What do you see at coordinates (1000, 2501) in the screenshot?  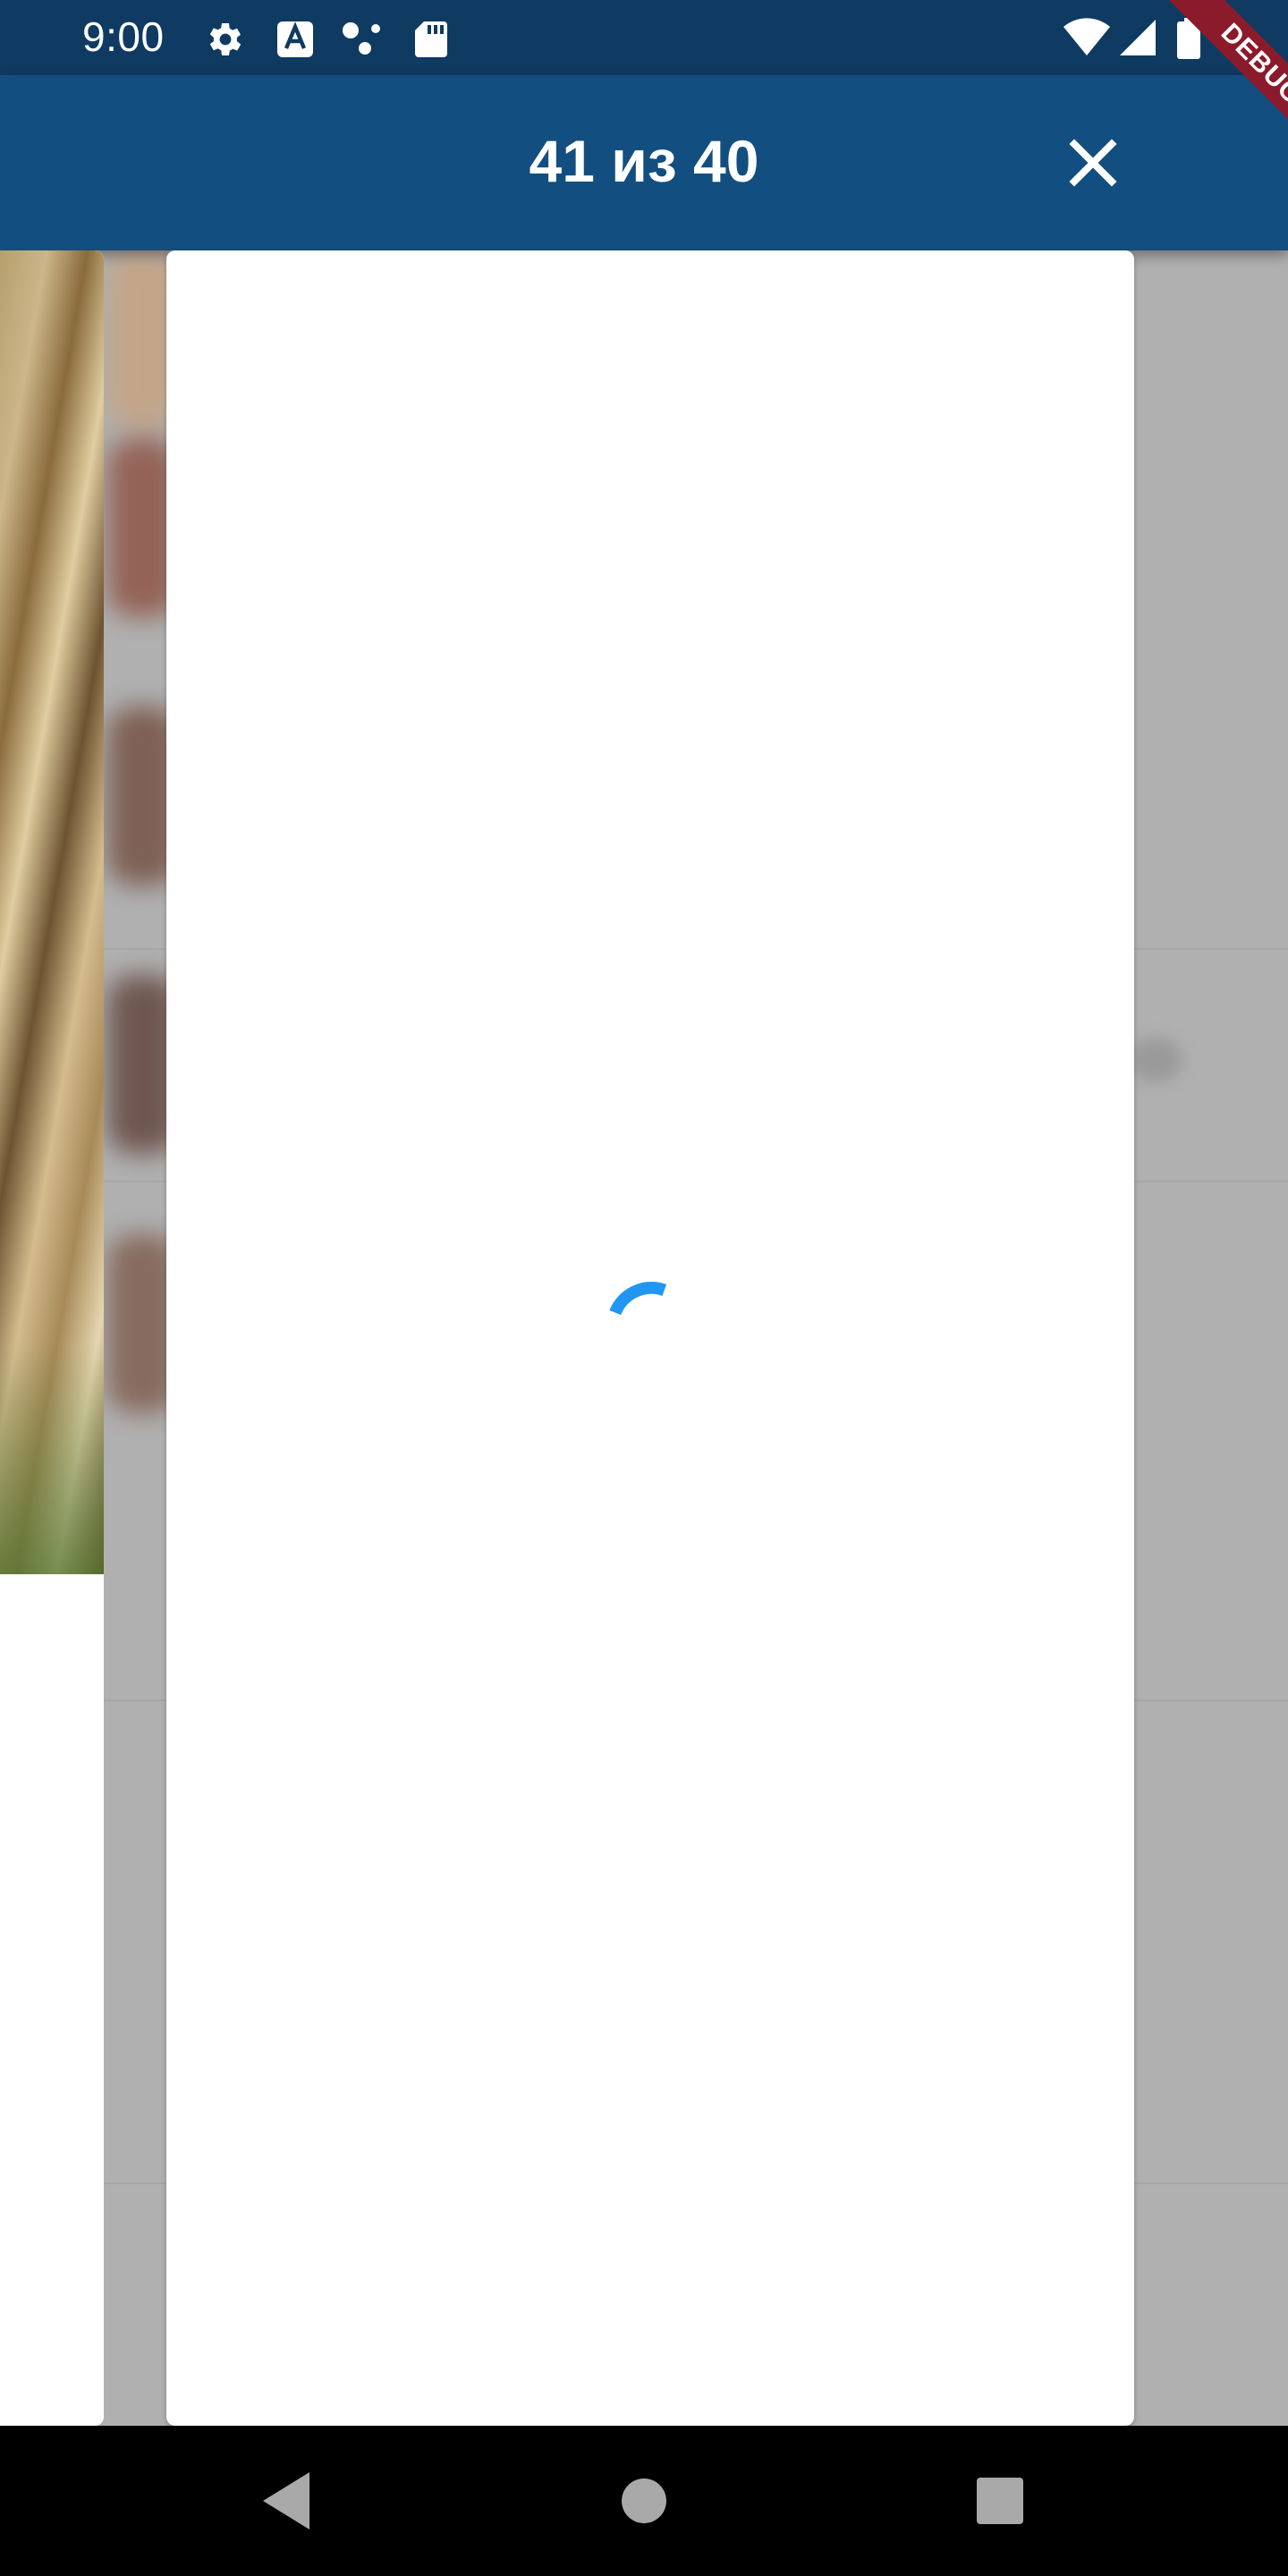 I see `recents-icon` at bounding box center [1000, 2501].